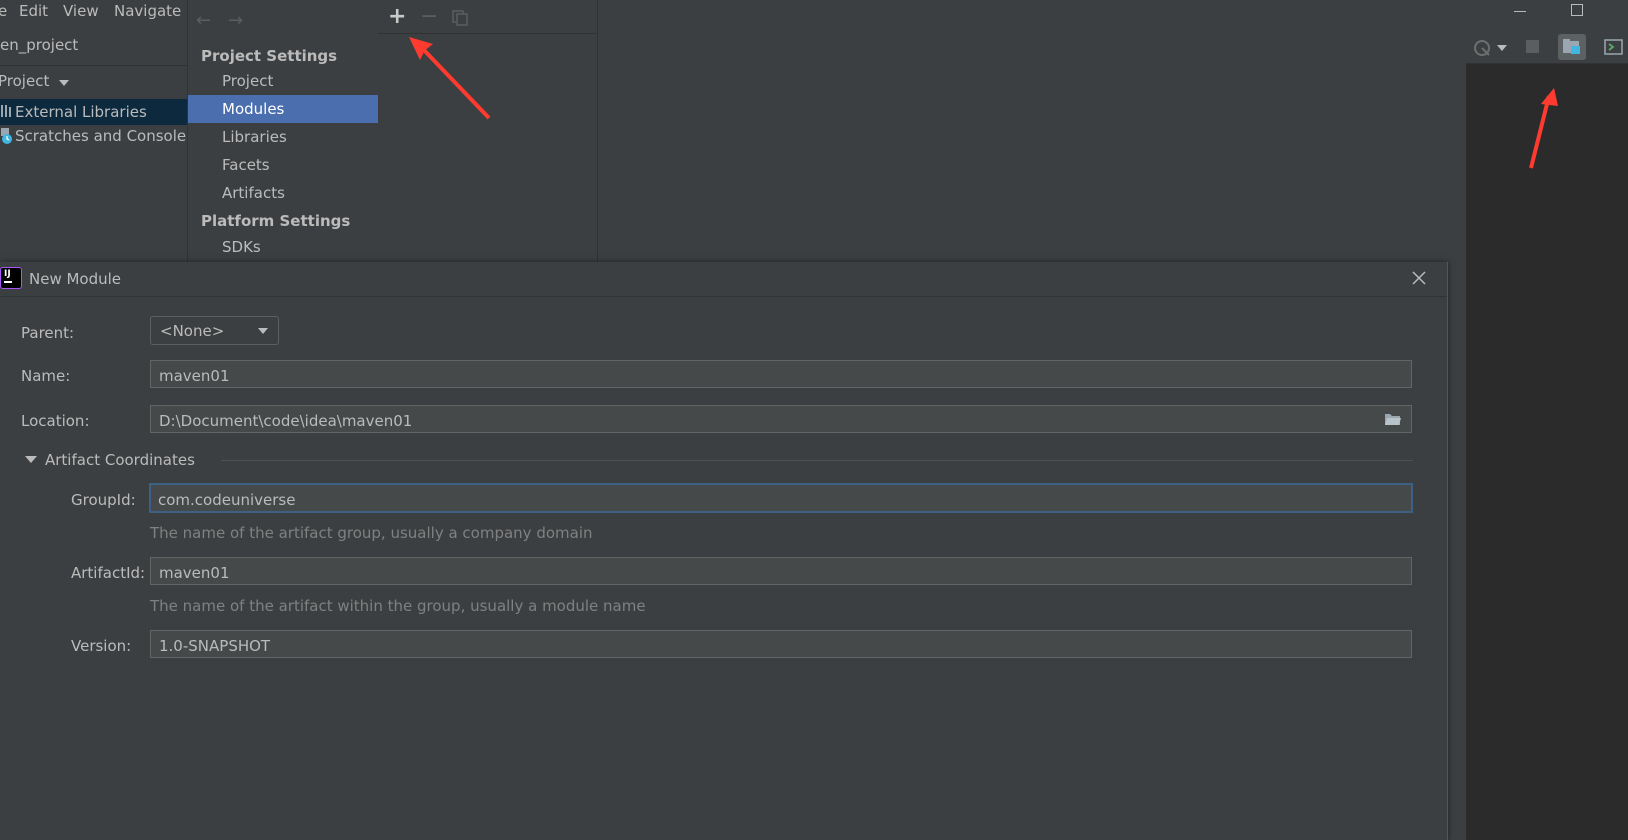 The image size is (1628, 840). Describe the element at coordinates (3, 11) in the screenshot. I see `menu-file: e` at that location.